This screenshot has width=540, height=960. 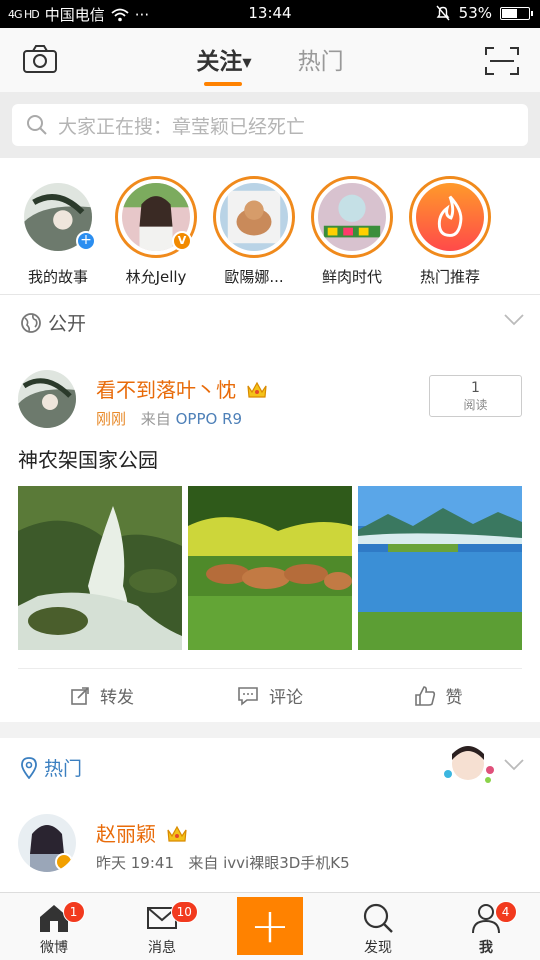 What do you see at coordinates (184, 912) in the screenshot?
I see `notification-badge: 10` at bounding box center [184, 912].